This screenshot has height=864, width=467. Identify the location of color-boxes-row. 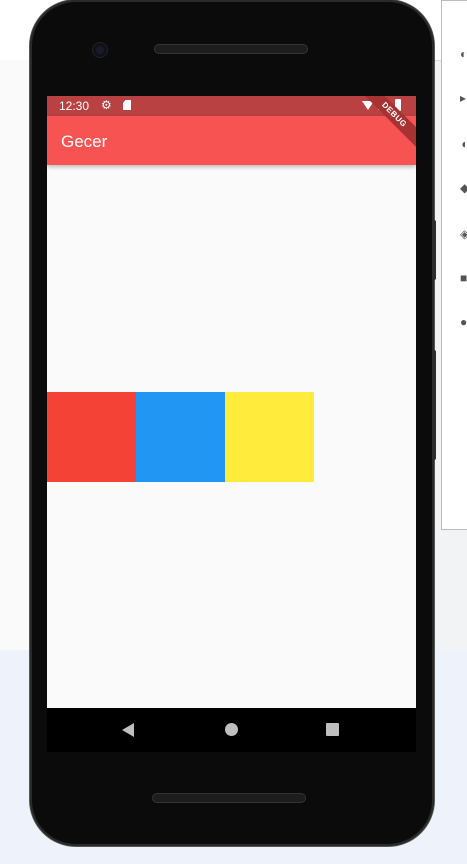
(180, 437).